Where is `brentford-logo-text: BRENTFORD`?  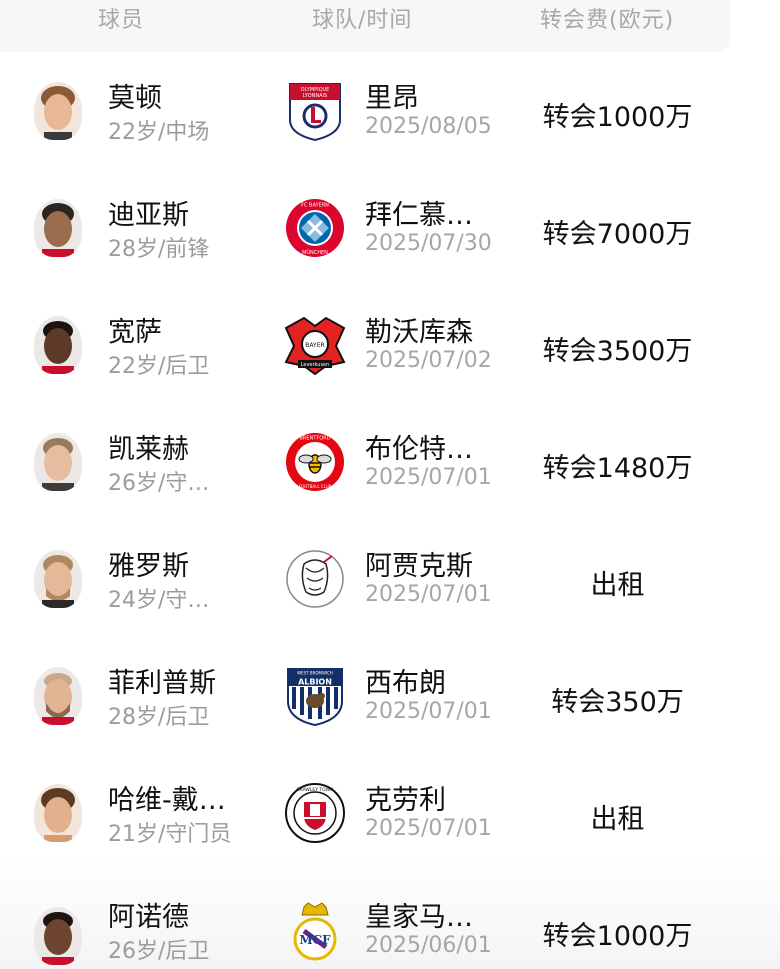 brentford-logo-text: BRENTFORD is located at coordinates (315, 439).